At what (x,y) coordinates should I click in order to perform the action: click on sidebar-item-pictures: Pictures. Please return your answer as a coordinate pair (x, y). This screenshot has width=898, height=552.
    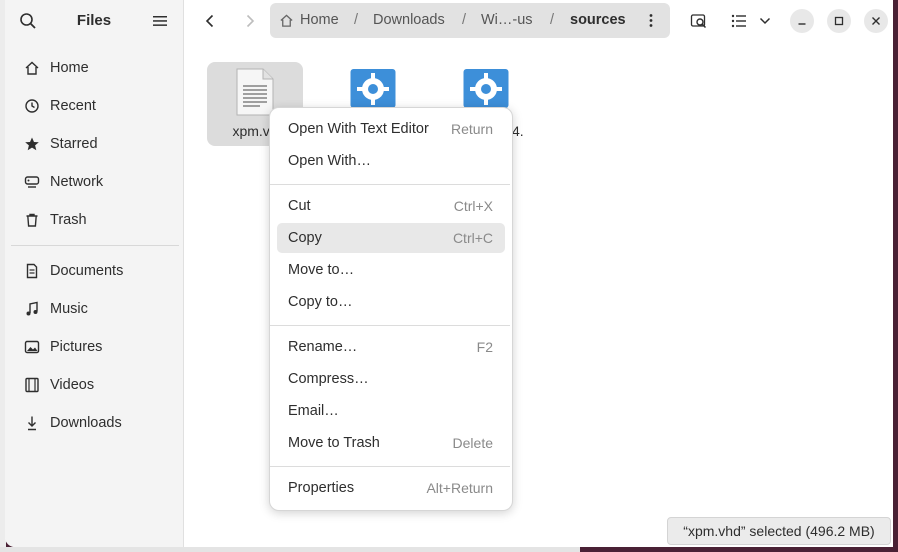
    Looking at the image, I should click on (94, 347).